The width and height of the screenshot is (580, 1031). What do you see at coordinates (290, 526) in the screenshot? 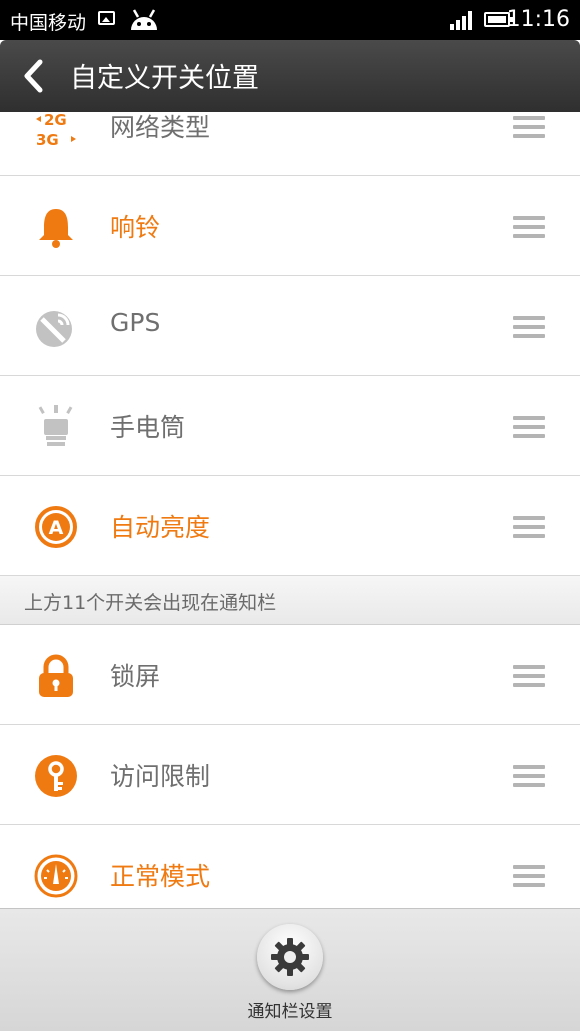
I see `list-item-auto-brightness: A 自动亮度` at bounding box center [290, 526].